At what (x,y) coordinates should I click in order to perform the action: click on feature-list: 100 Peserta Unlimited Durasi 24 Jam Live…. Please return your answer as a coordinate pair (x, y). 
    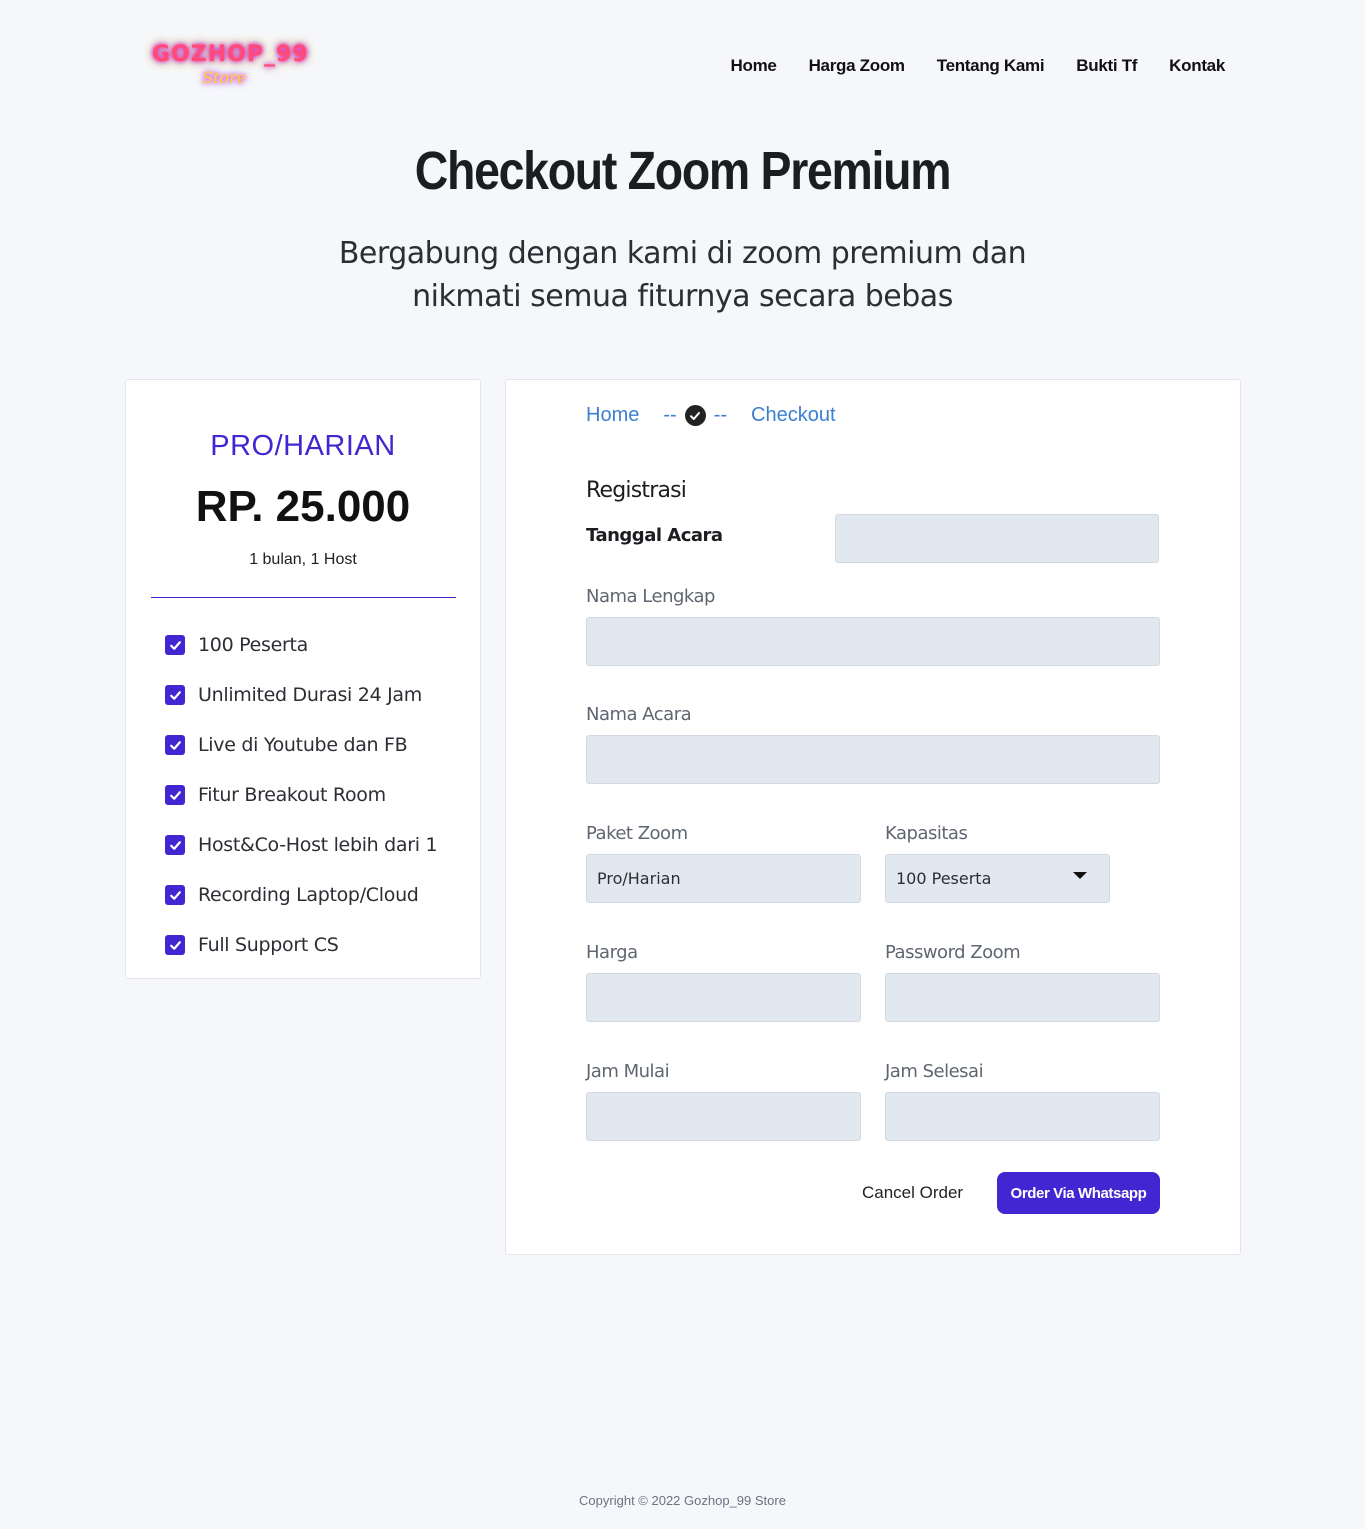
    Looking at the image, I should click on (301, 795).